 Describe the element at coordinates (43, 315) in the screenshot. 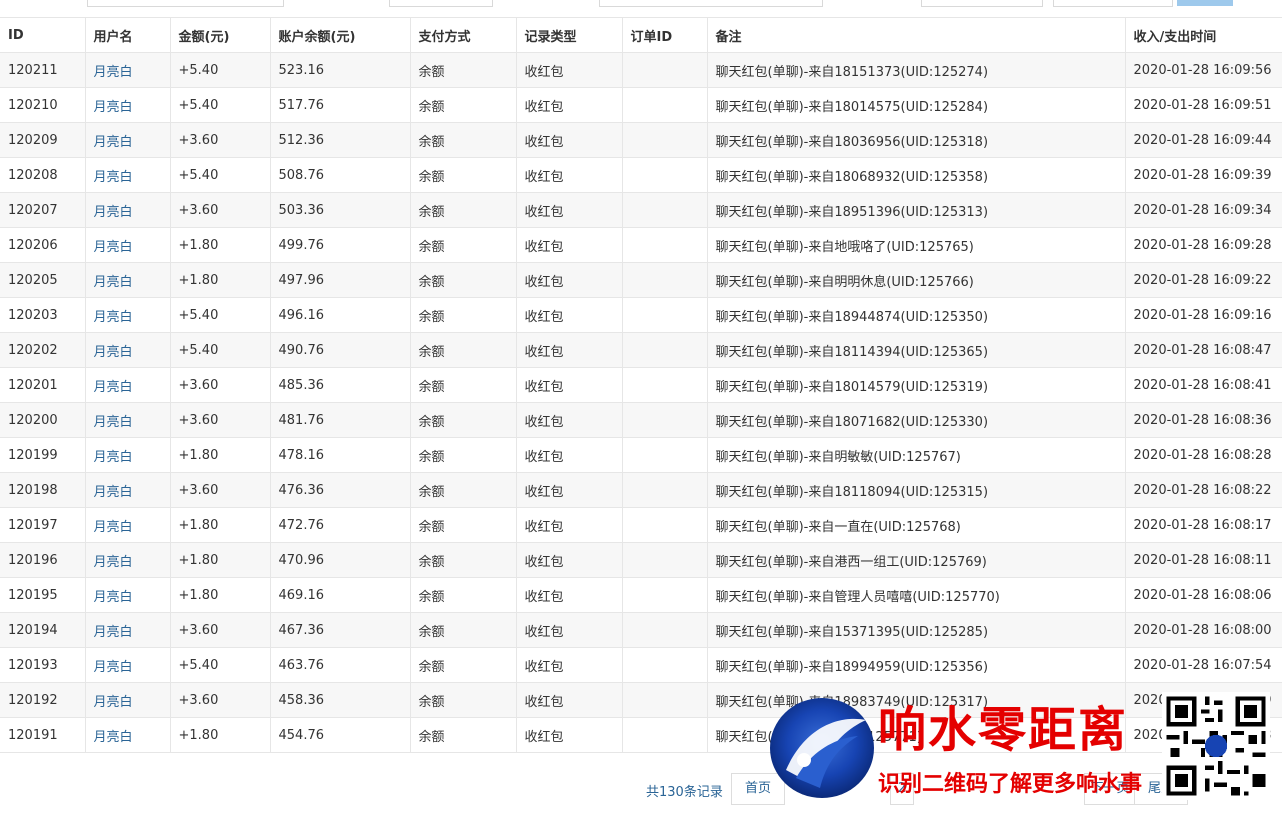

I see `cell-id: 120203` at that location.